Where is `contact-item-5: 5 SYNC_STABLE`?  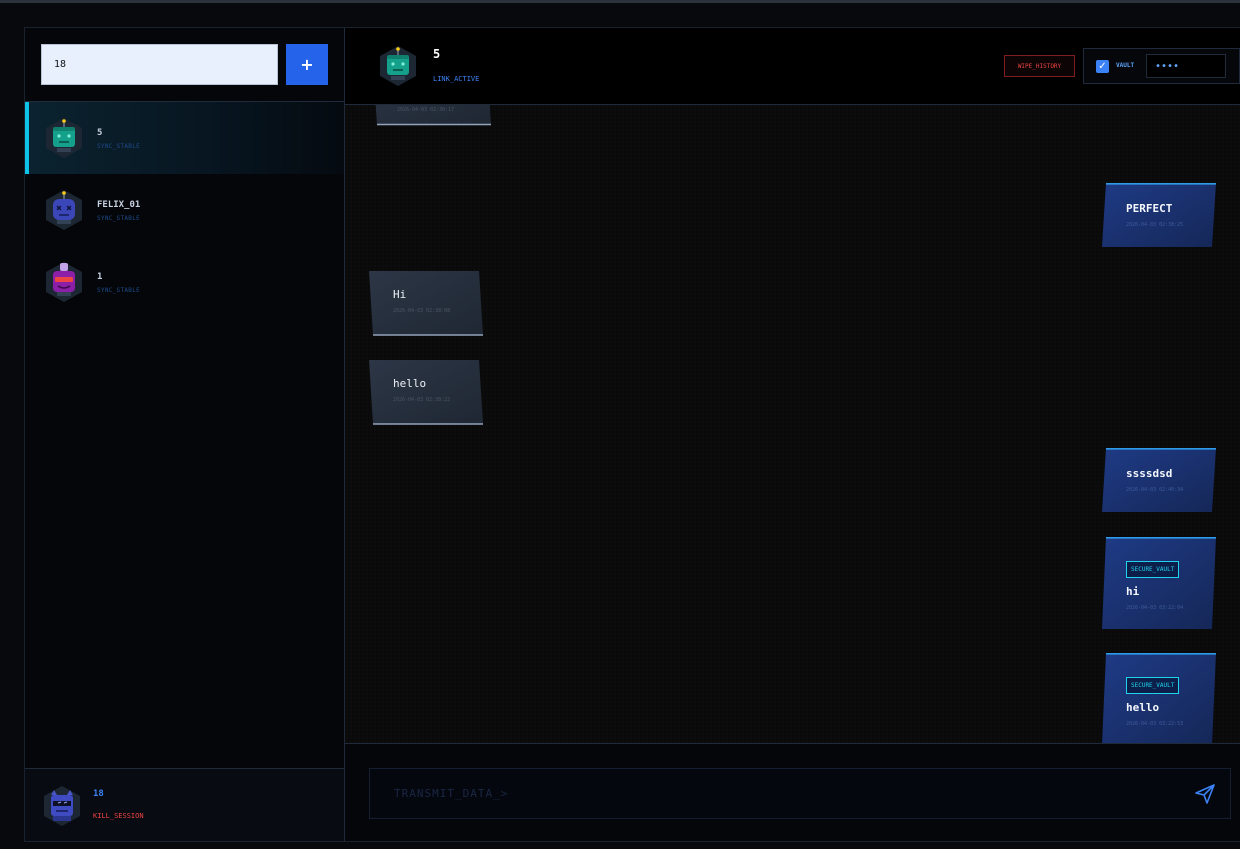 contact-item-5: 5 SYNC_STABLE is located at coordinates (184, 138).